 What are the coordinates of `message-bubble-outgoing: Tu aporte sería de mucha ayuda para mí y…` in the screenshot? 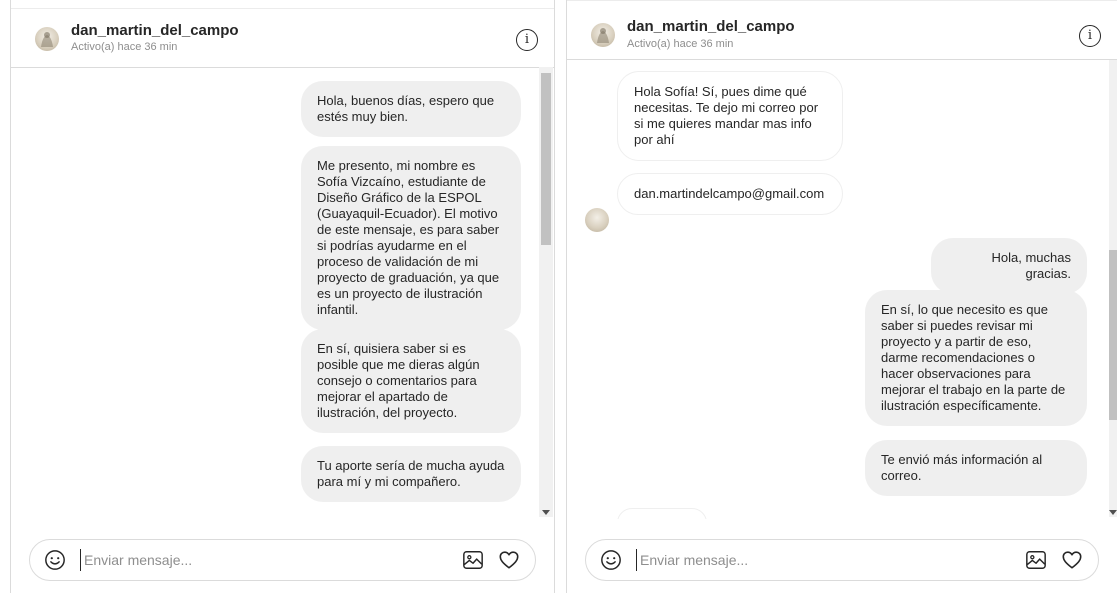 It's located at (411, 474).